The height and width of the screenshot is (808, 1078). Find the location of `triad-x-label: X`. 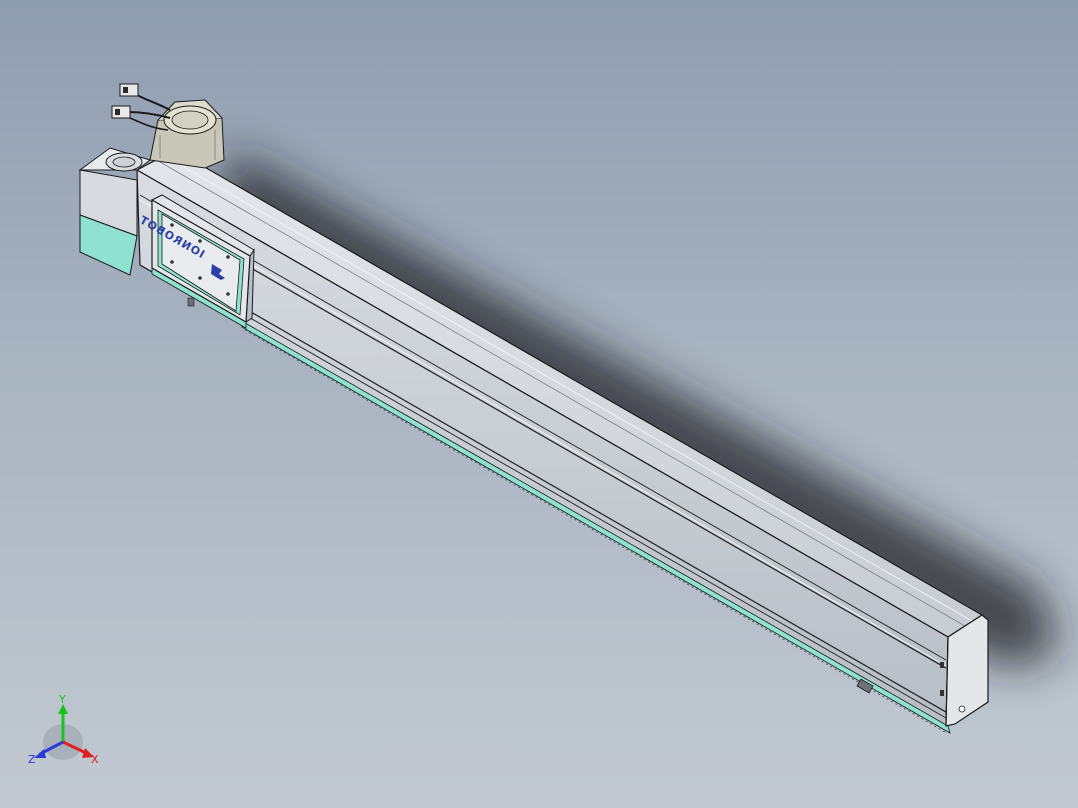

triad-x-label: X is located at coordinates (95, 759).